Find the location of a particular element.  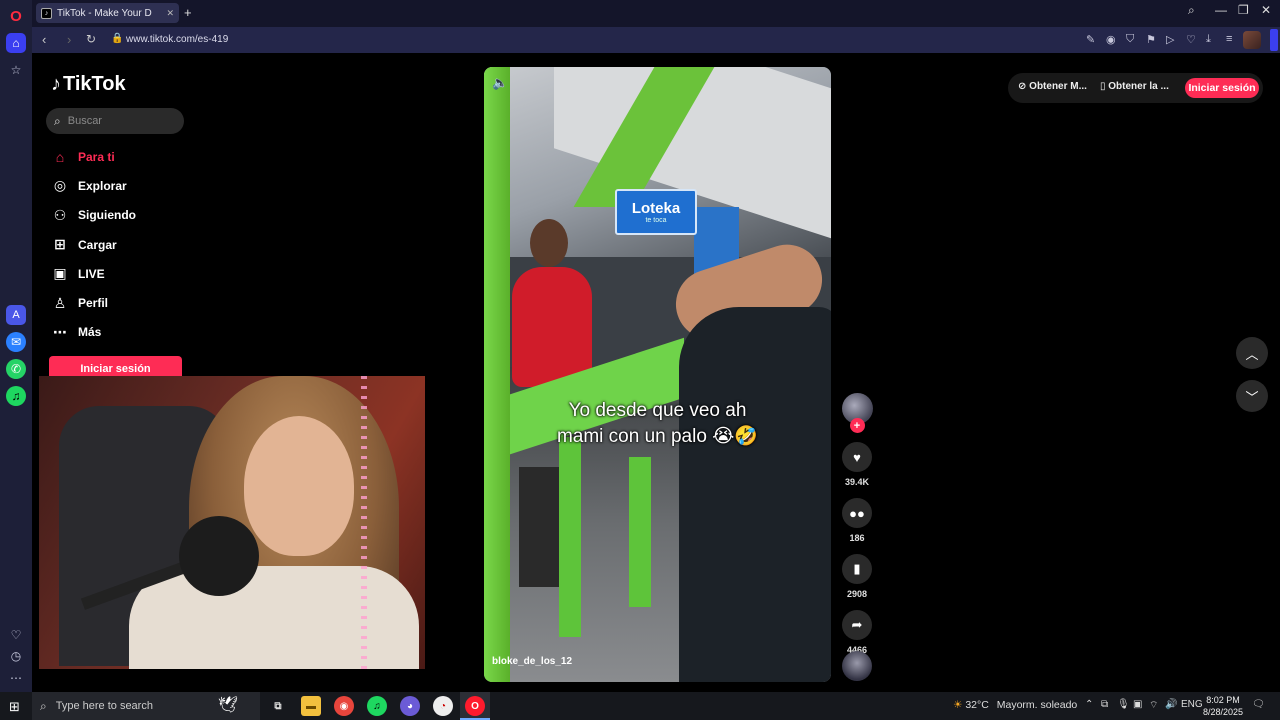

search-icon: ⌕ is located at coordinates (57, 120).